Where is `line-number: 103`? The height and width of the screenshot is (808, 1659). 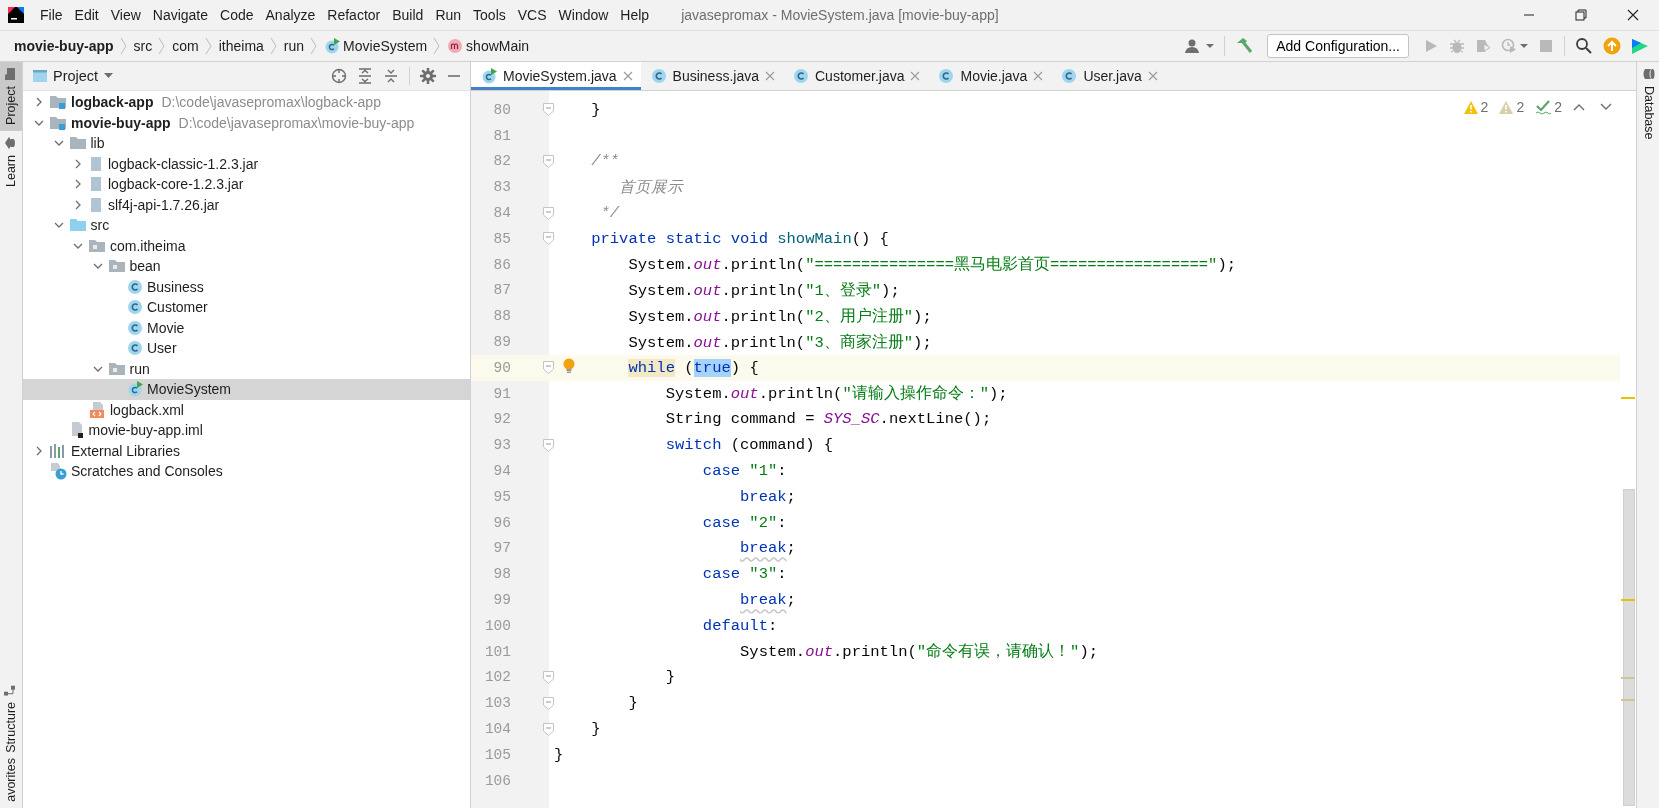
line-number: 103 is located at coordinates (497, 703).